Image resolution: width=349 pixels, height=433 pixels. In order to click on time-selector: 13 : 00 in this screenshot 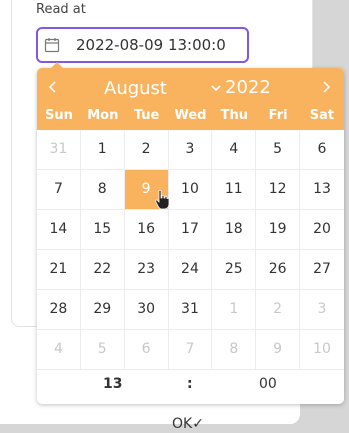, I will do `click(190, 384)`.